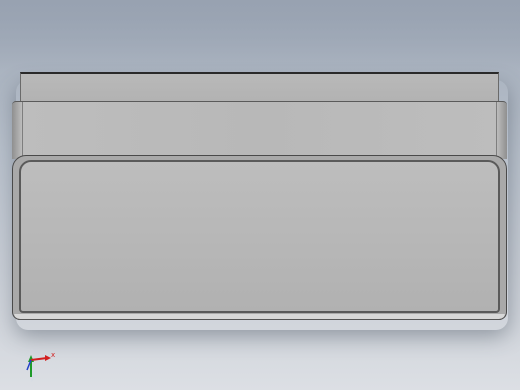 The height and width of the screenshot is (390, 520). What do you see at coordinates (39, 359) in the screenshot?
I see `triad-x-axis` at bounding box center [39, 359].